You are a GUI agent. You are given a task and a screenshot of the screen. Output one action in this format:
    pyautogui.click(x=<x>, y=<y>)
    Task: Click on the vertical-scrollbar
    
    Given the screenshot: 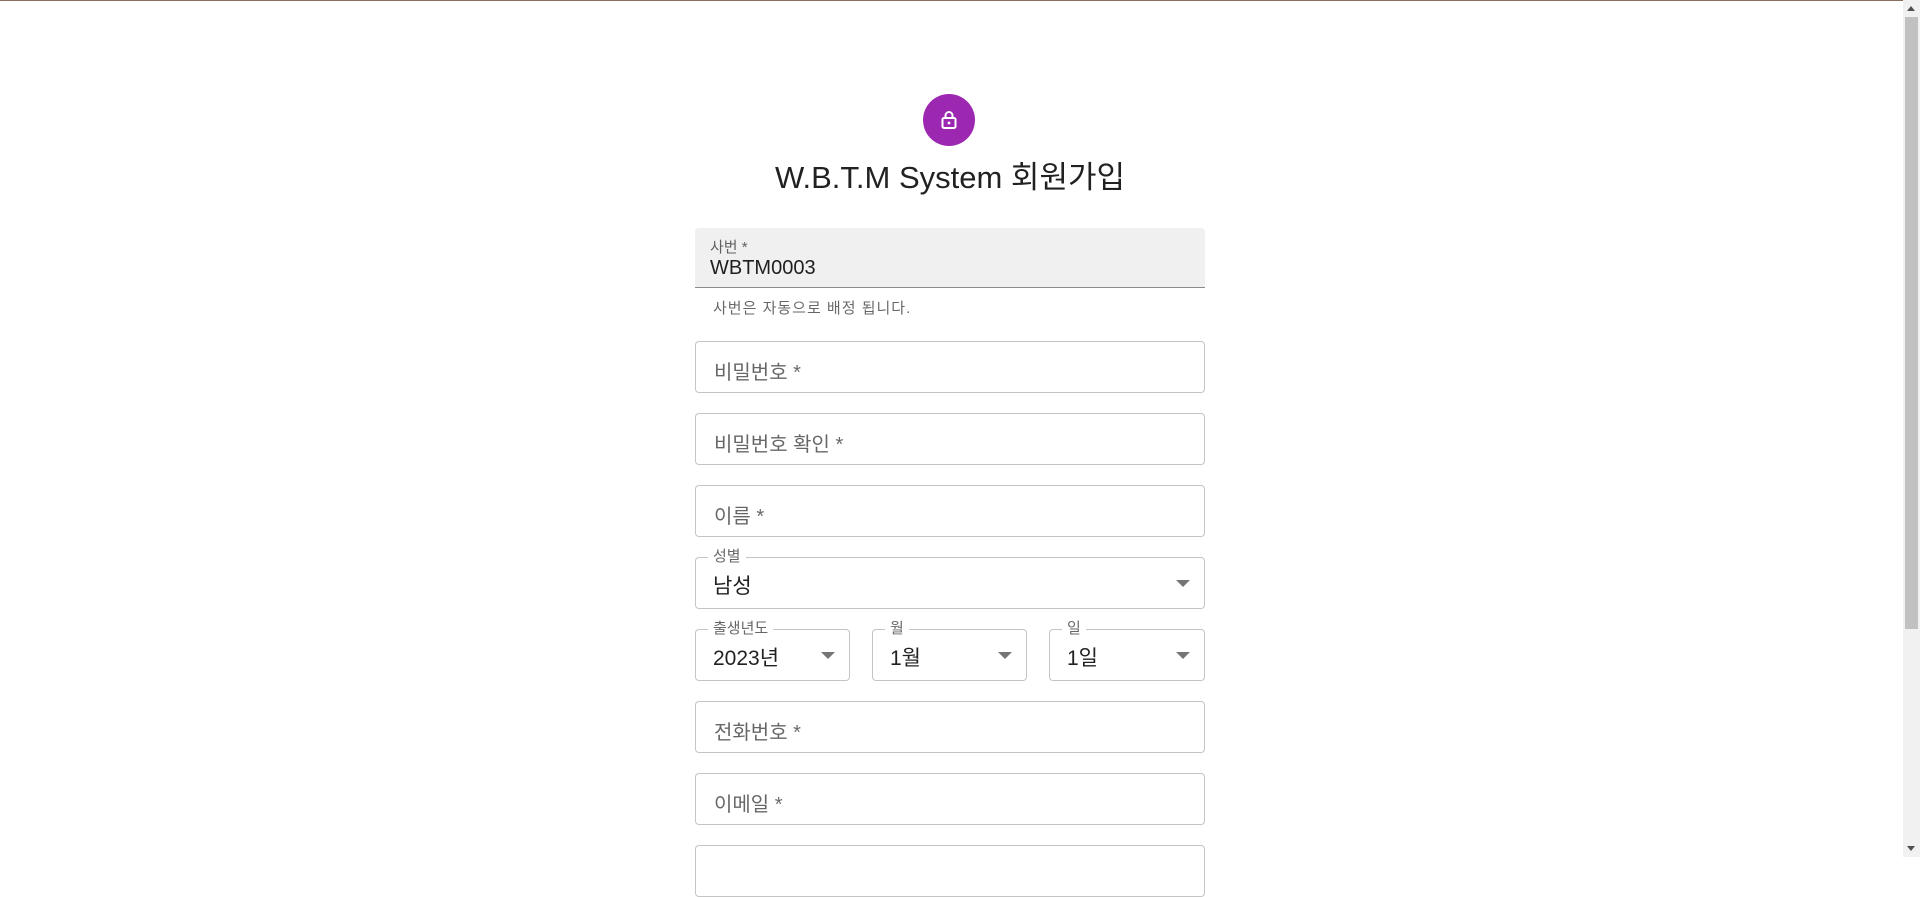 What is the action you would take?
    pyautogui.click(x=1911, y=428)
    